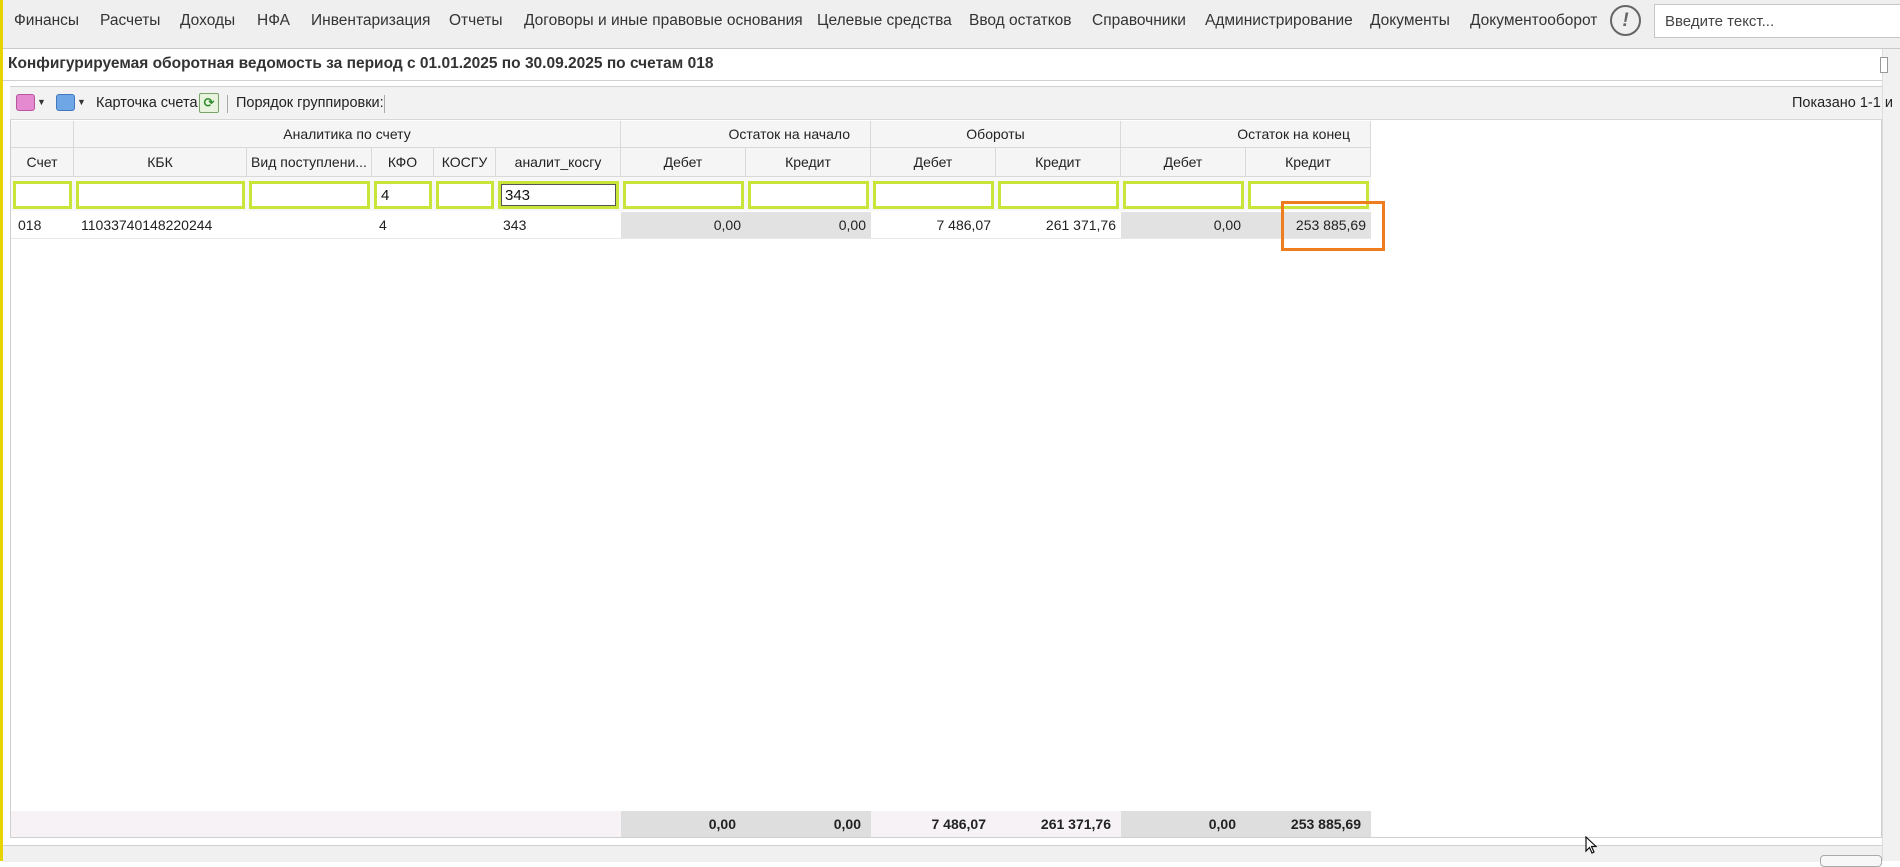 This screenshot has height=867, width=1900. Describe the element at coordinates (1891, 455) in the screenshot. I see `right-scrollbar` at that location.